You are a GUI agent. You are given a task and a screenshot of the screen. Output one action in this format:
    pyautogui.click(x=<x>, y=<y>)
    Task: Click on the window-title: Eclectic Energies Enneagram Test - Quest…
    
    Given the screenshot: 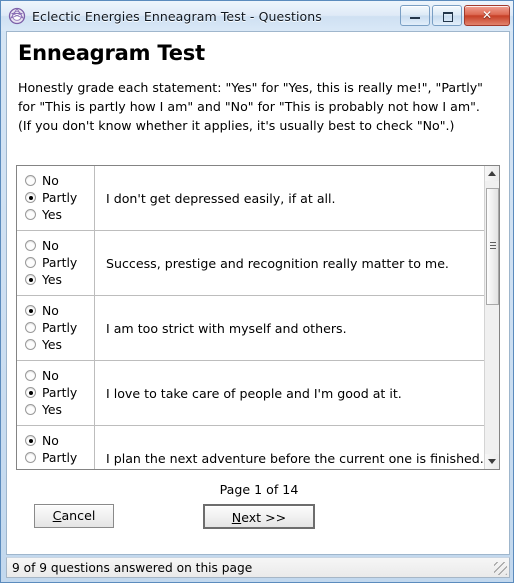 What is the action you would take?
    pyautogui.click(x=177, y=16)
    